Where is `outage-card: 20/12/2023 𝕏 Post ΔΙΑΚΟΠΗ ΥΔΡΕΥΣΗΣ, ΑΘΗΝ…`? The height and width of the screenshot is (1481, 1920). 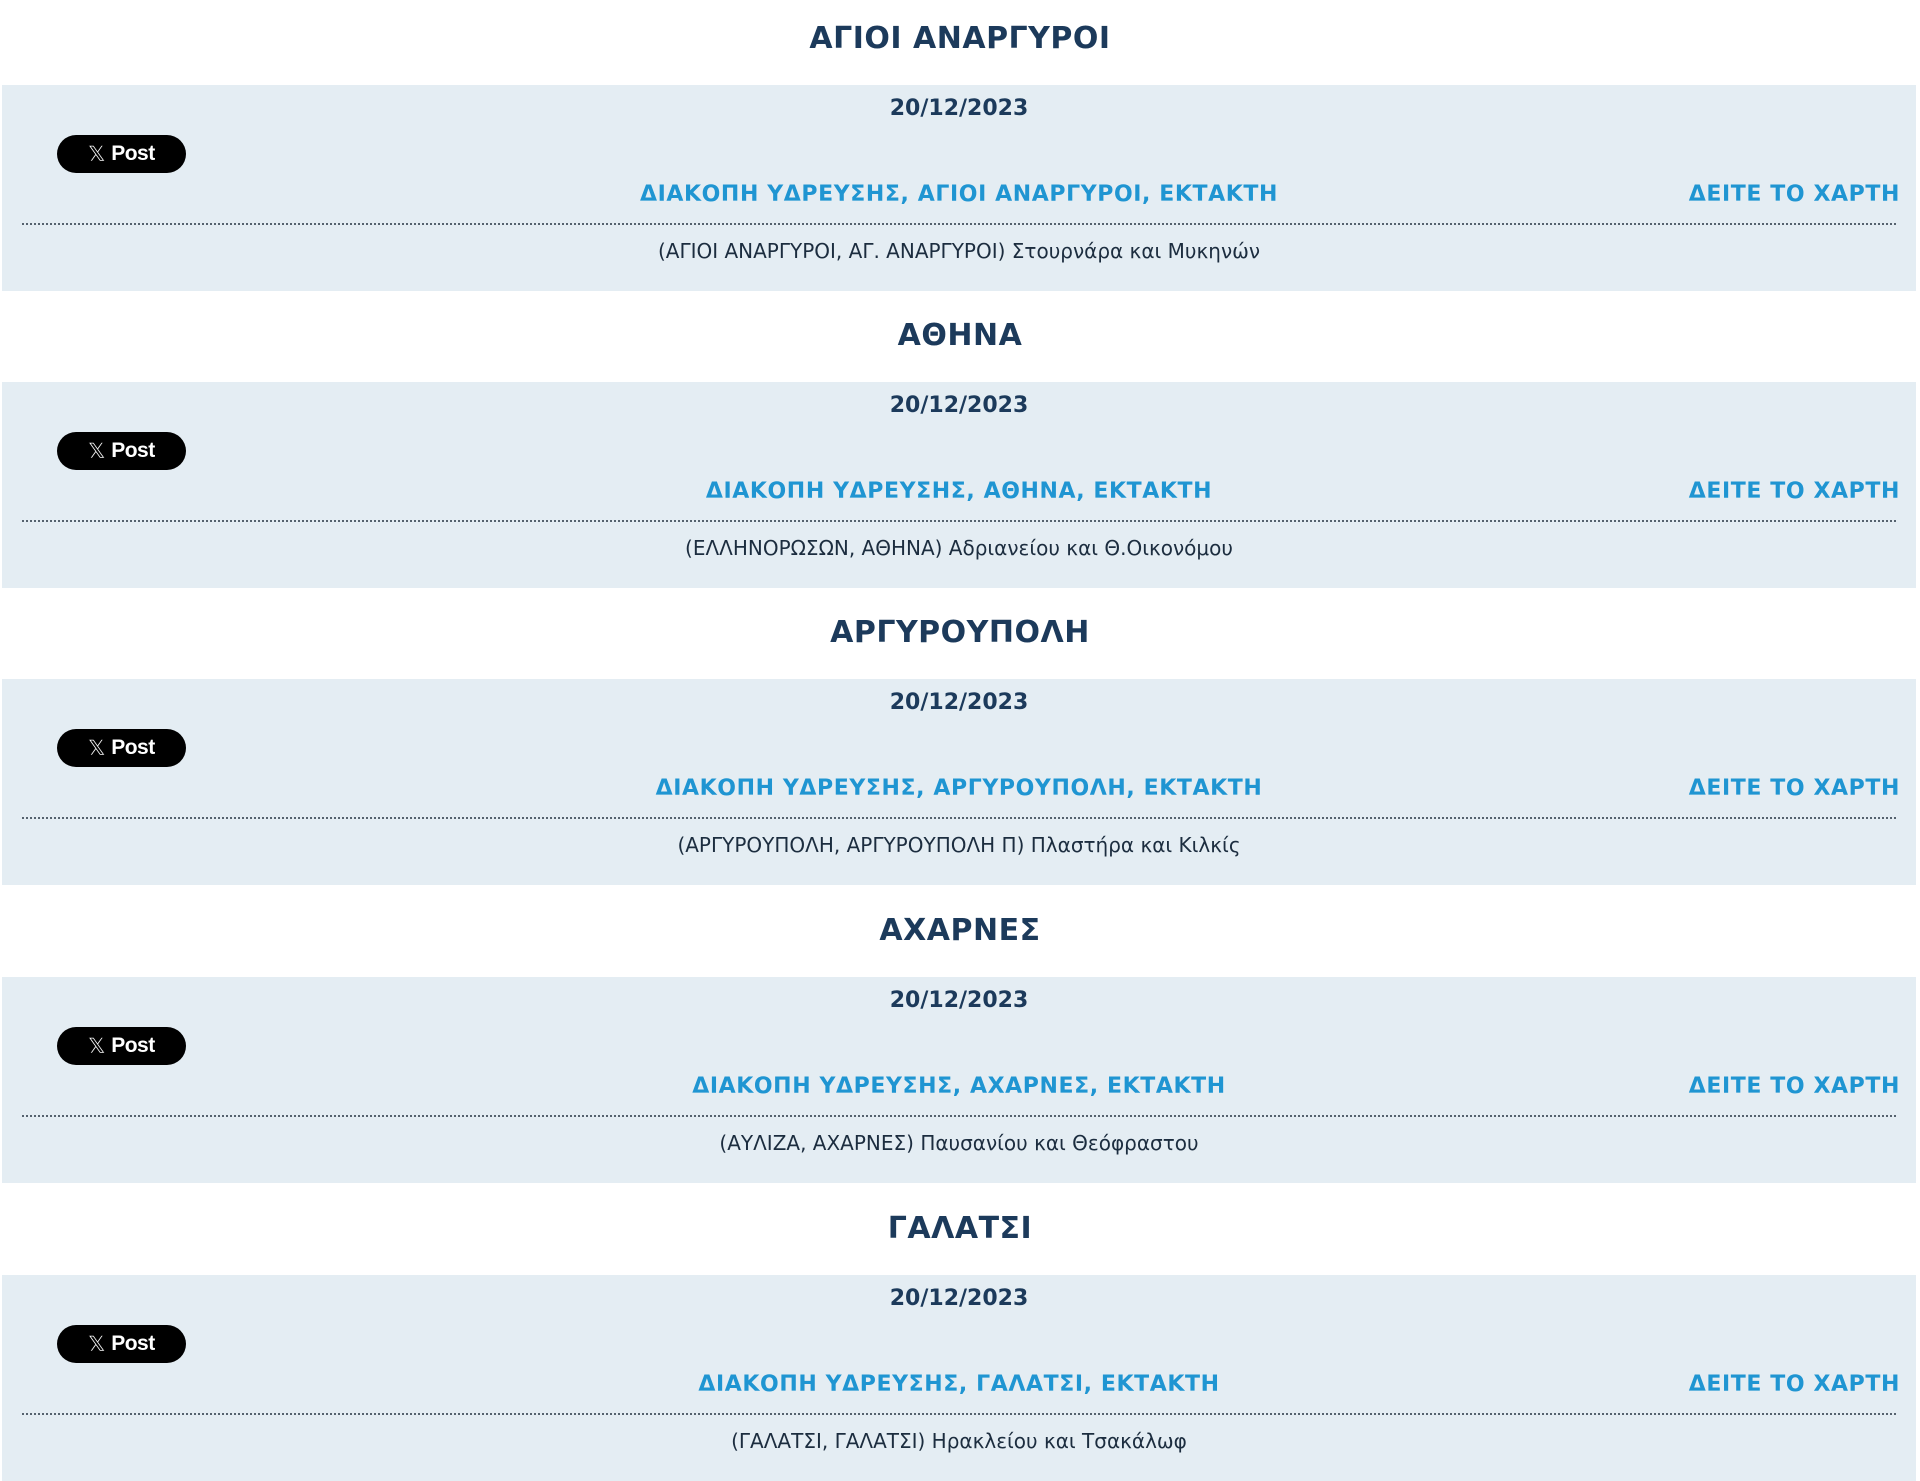
outage-card: 20/12/2023 𝕏 Post ΔΙΑΚΟΠΗ ΥΔΡΕΥΣΗΣ, ΑΘΗΝ… is located at coordinates (959, 485).